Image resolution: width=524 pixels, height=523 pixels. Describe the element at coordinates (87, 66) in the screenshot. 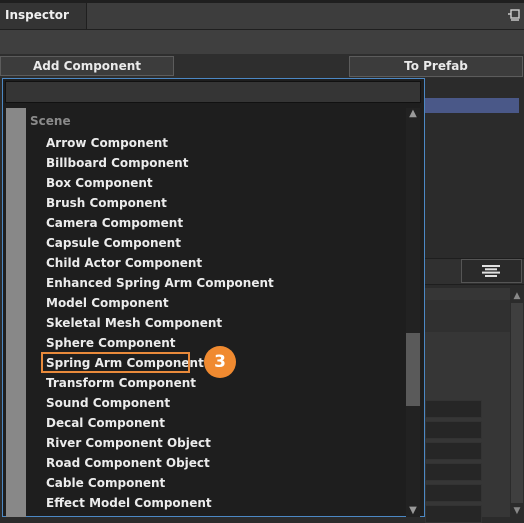

I see `add-component-button: Add Component` at that location.